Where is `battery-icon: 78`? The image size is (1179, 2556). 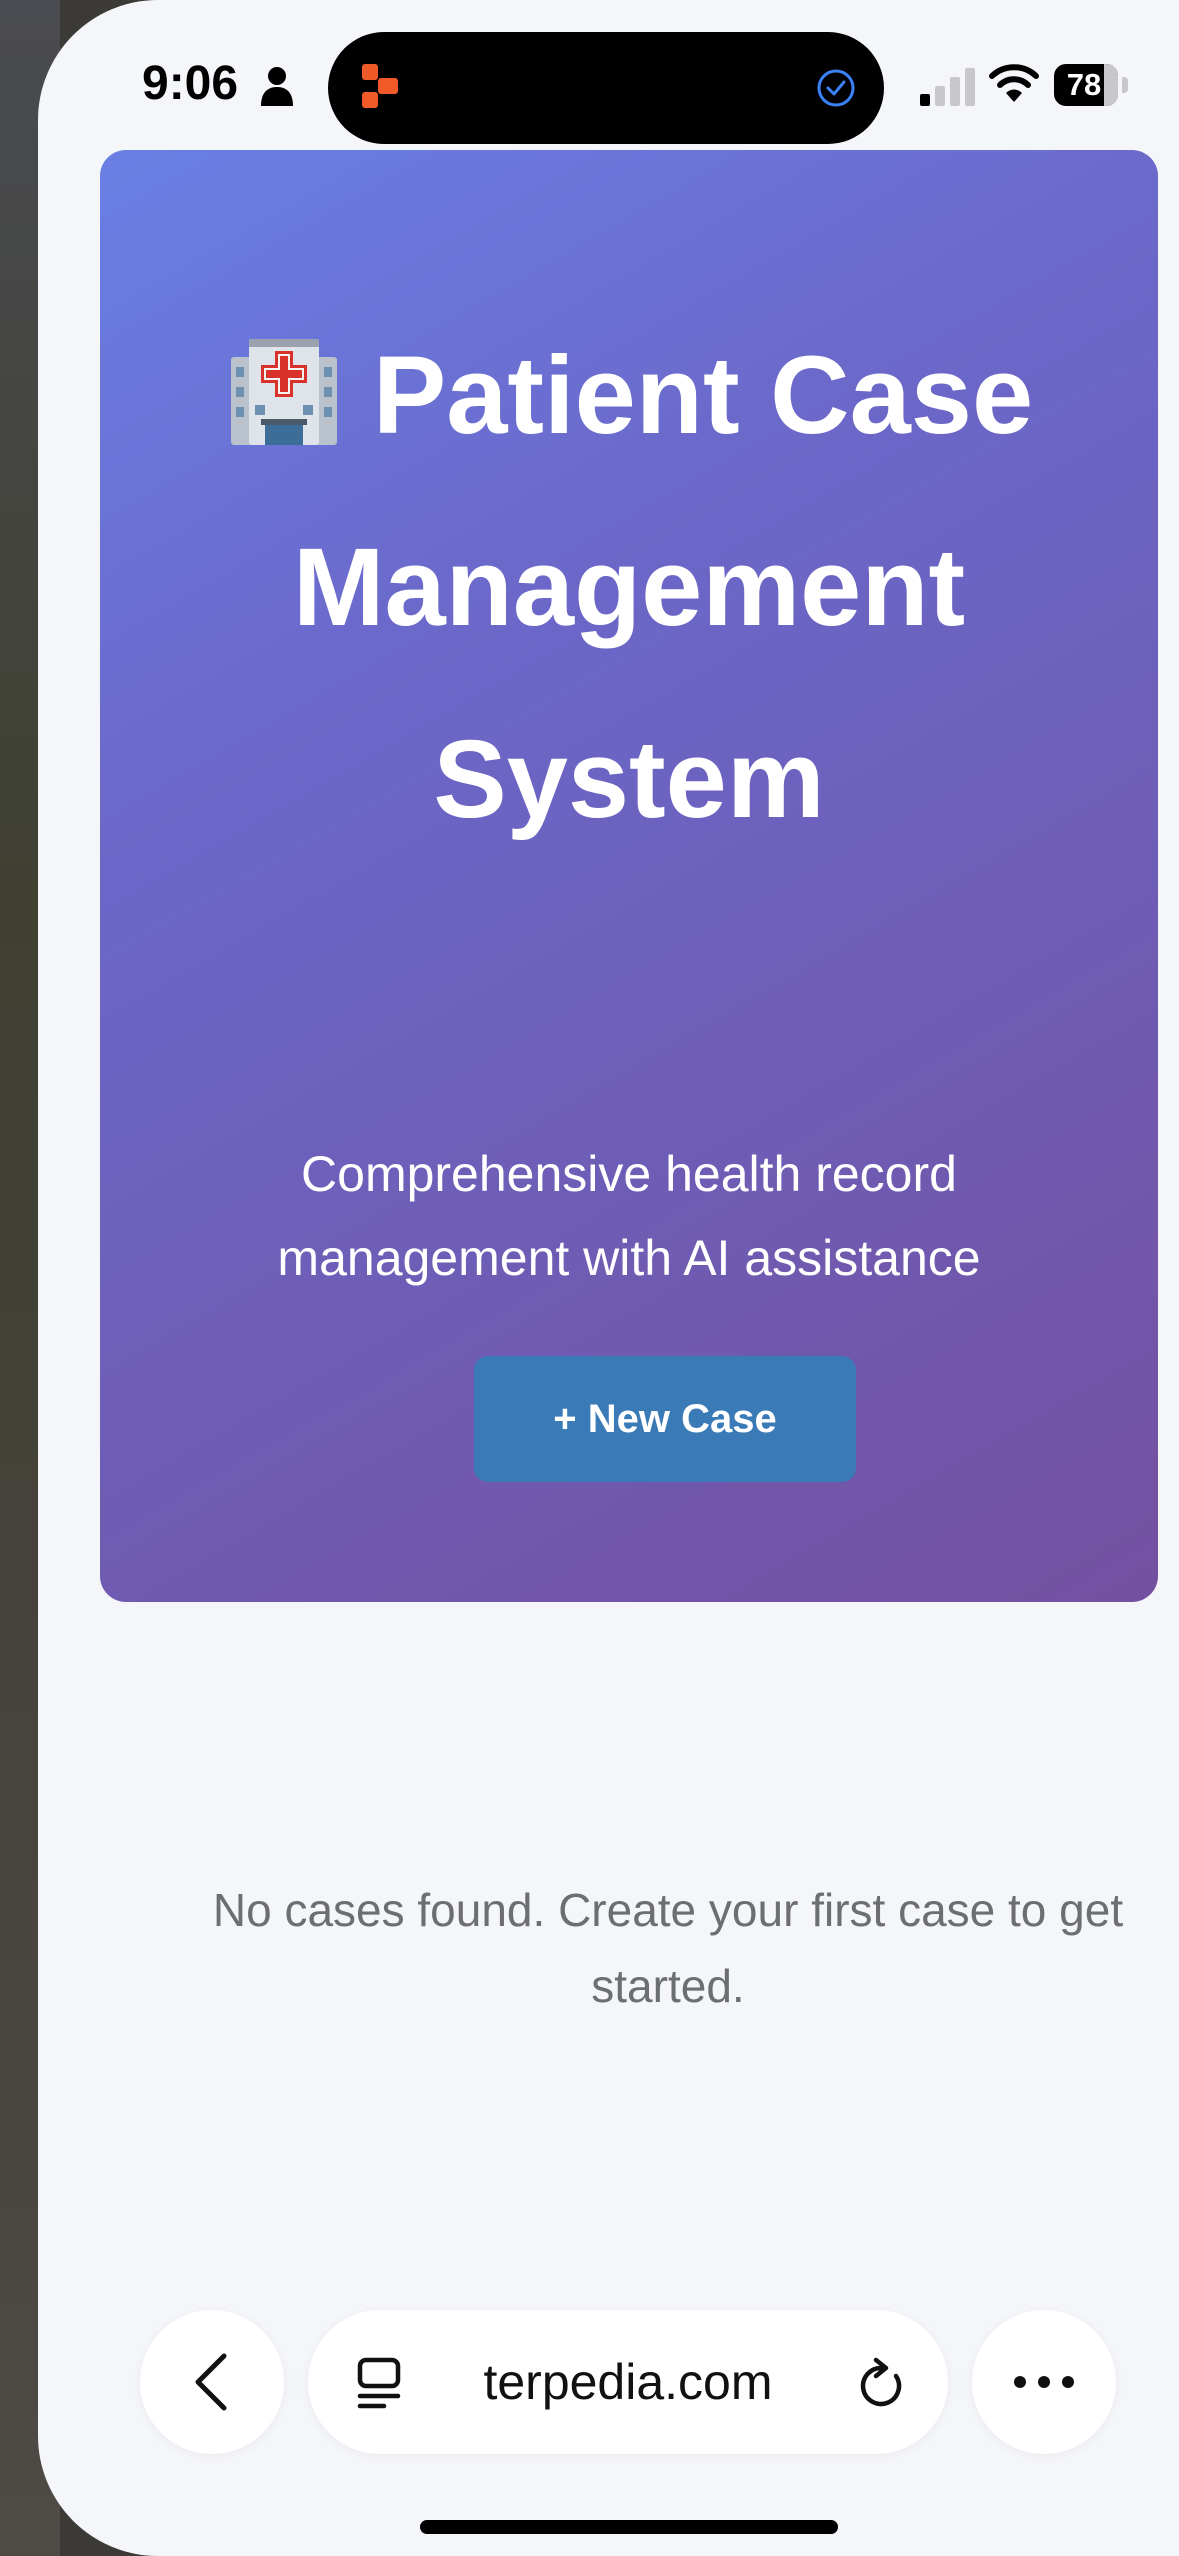 battery-icon: 78 is located at coordinates (1094, 86).